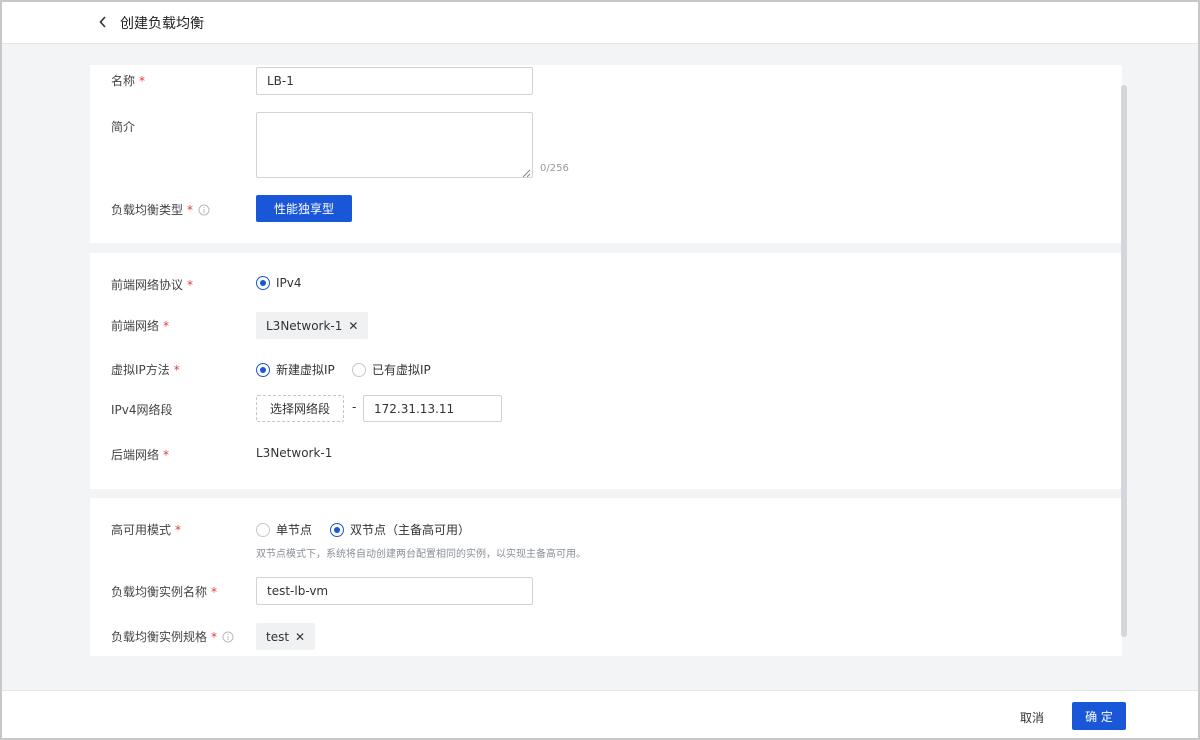 Image resolution: width=1200 pixels, height=740 pixels. Describe the element at coordinates (128, 81) in the screenshot. I see `name-label: 名称 *` at that location.